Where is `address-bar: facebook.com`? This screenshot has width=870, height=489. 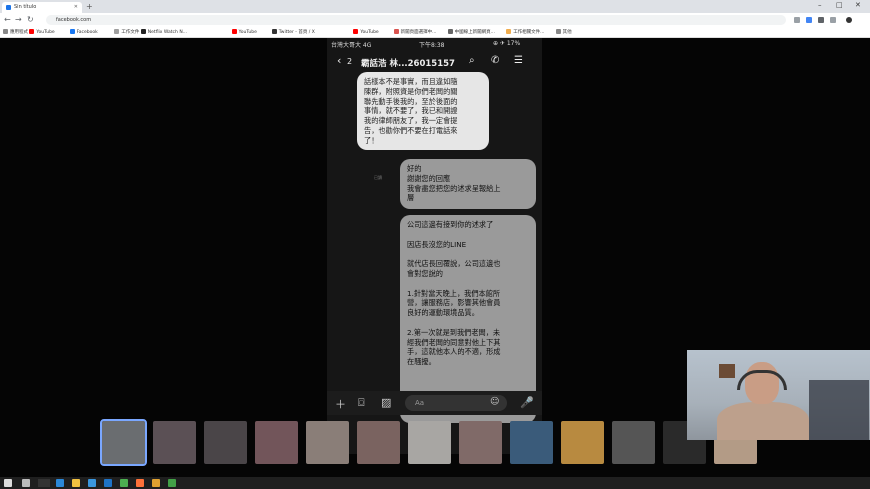 address-bar: facebook.com is located at coordinates (416, 20).